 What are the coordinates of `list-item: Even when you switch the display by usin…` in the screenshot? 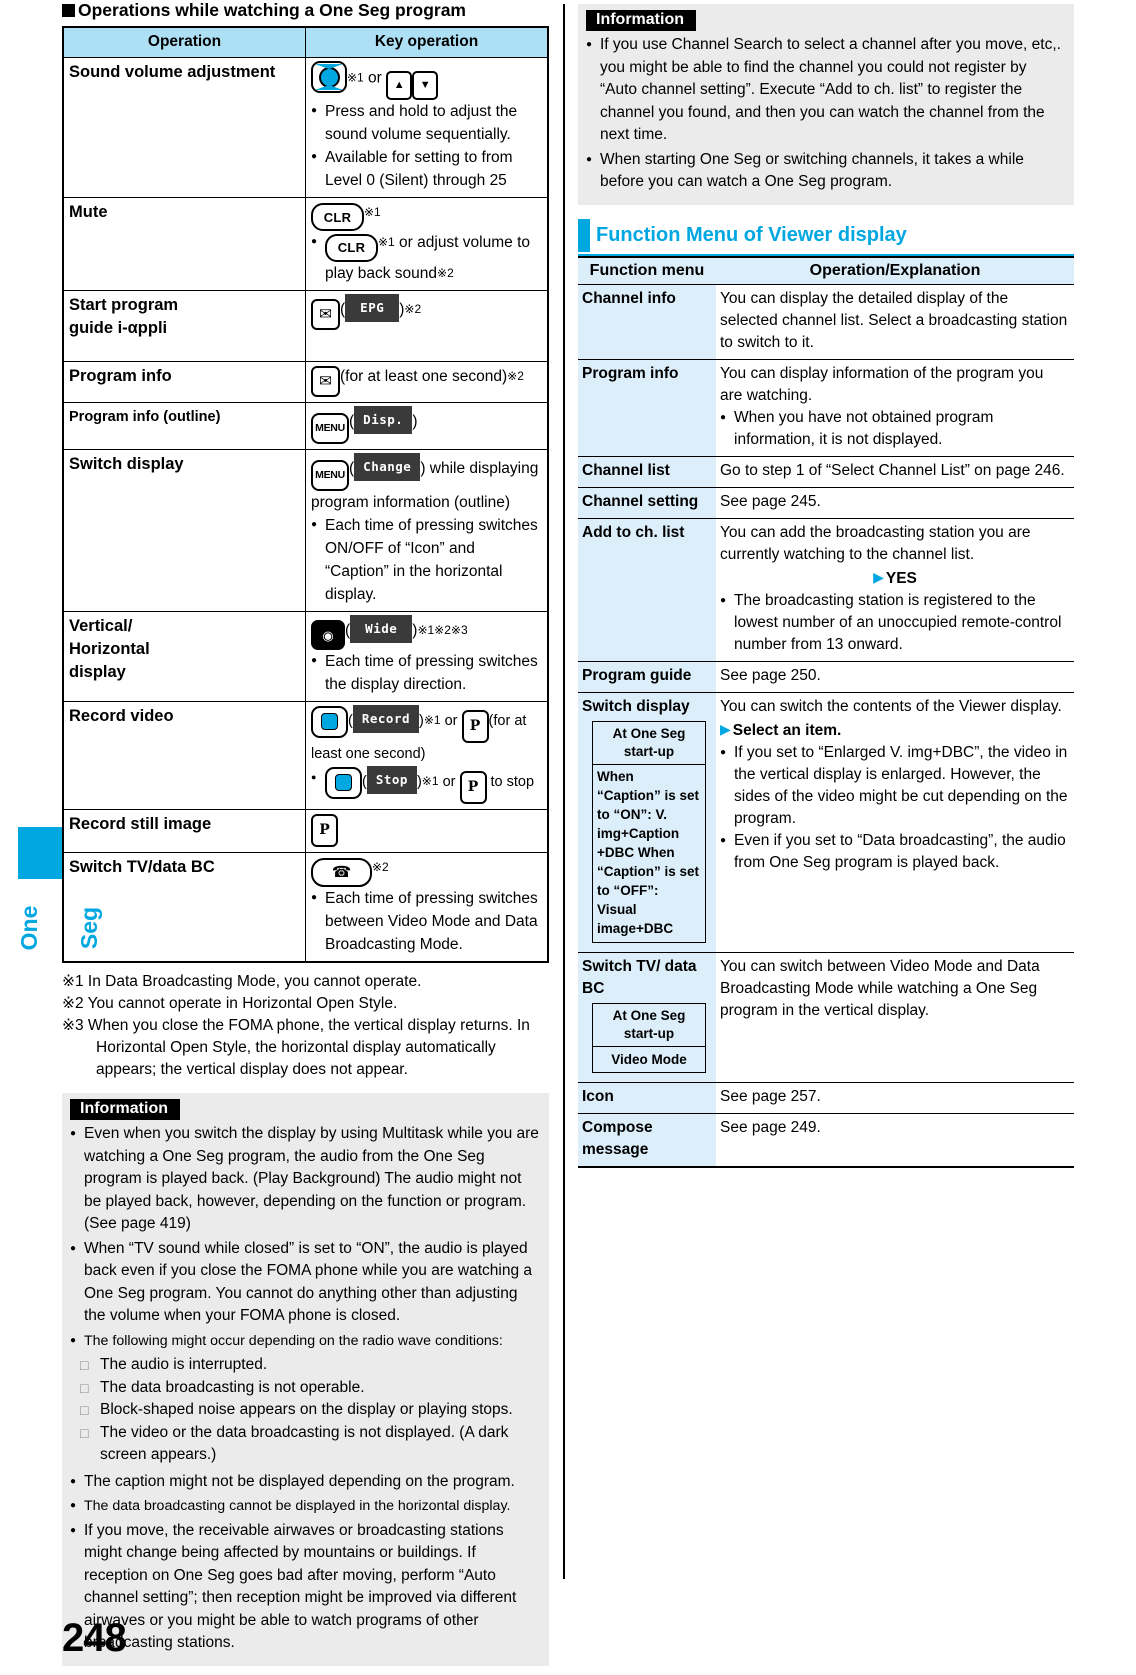 It's located at (305, 1179).